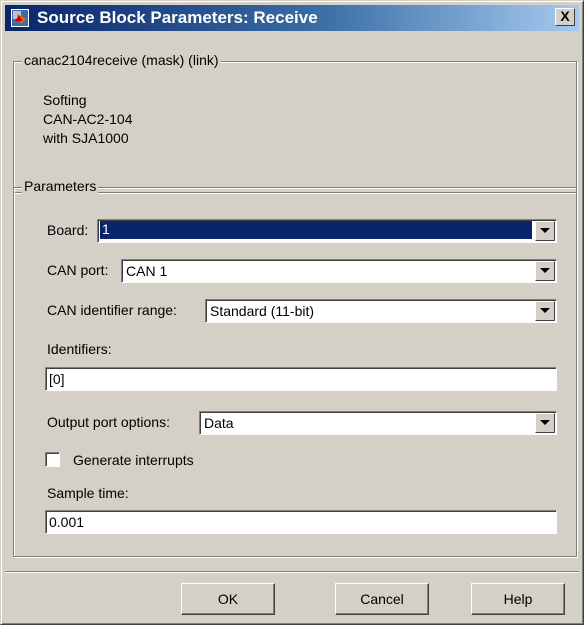  I want to click on id-range-select: Standard (11-bit), so click(381, 311).